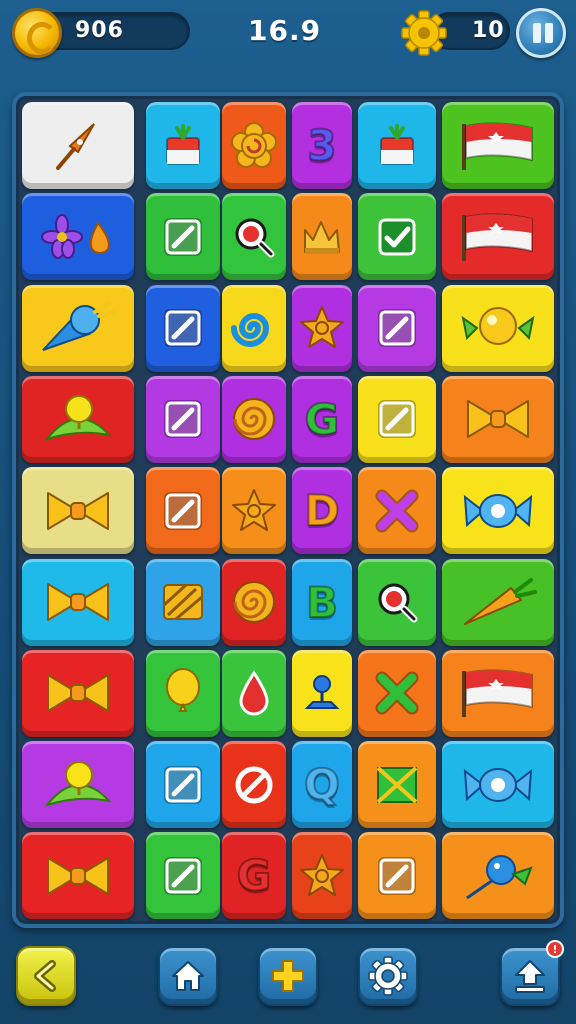 The height and width of the screenshot is (1024, 576). I want to click on letter-G-icon: G, so click(322, 419).